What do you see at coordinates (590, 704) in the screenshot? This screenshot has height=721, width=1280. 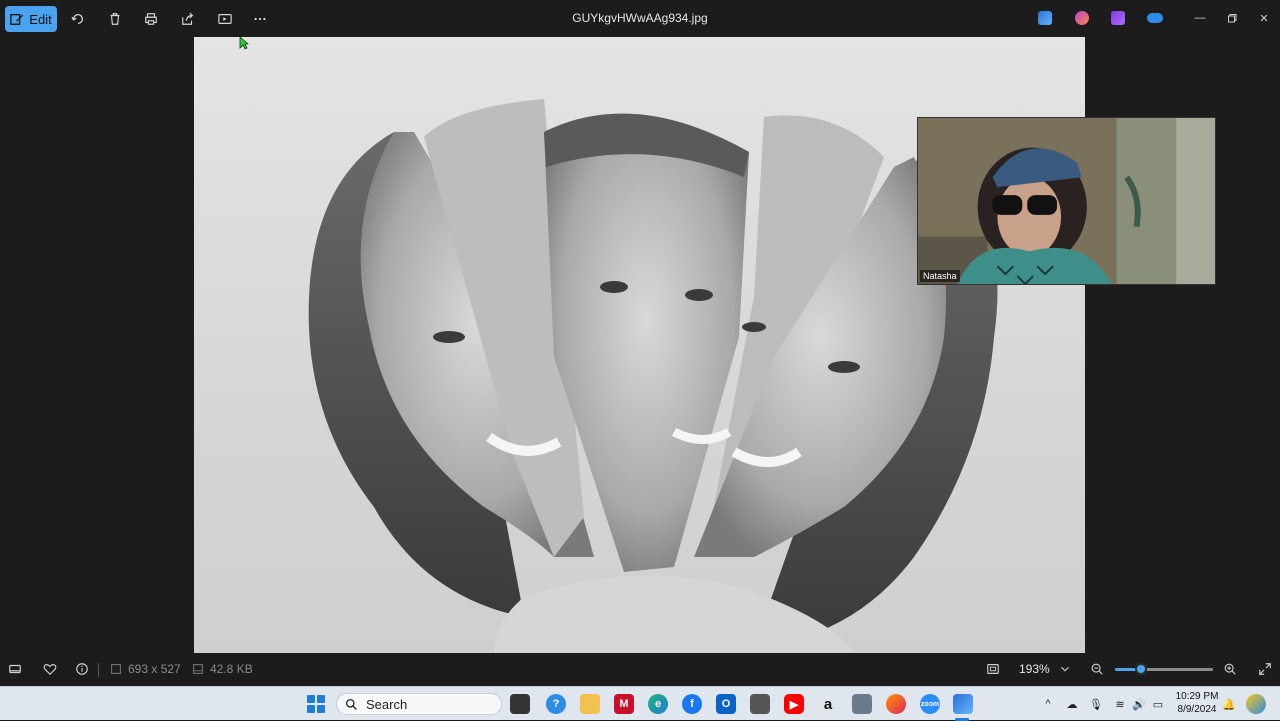 I see `file-explorer-icon` at bounding box center [590, 704].